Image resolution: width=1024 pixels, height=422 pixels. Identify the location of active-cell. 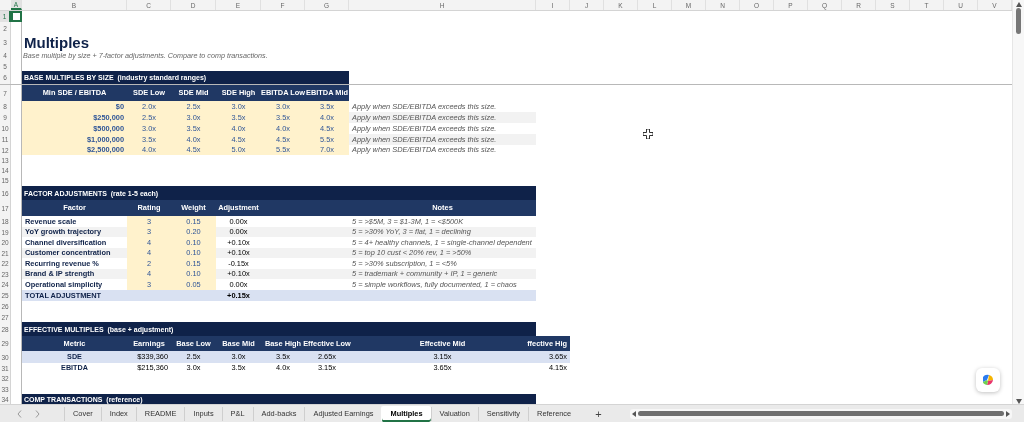
(16, 16).